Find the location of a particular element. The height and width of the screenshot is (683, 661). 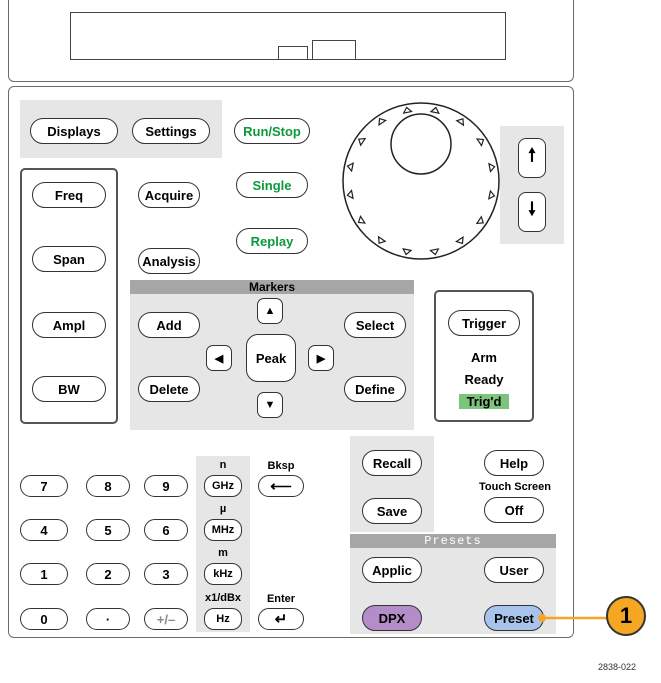

unit-prefix-label: µ is located at coordinates (223, 509).